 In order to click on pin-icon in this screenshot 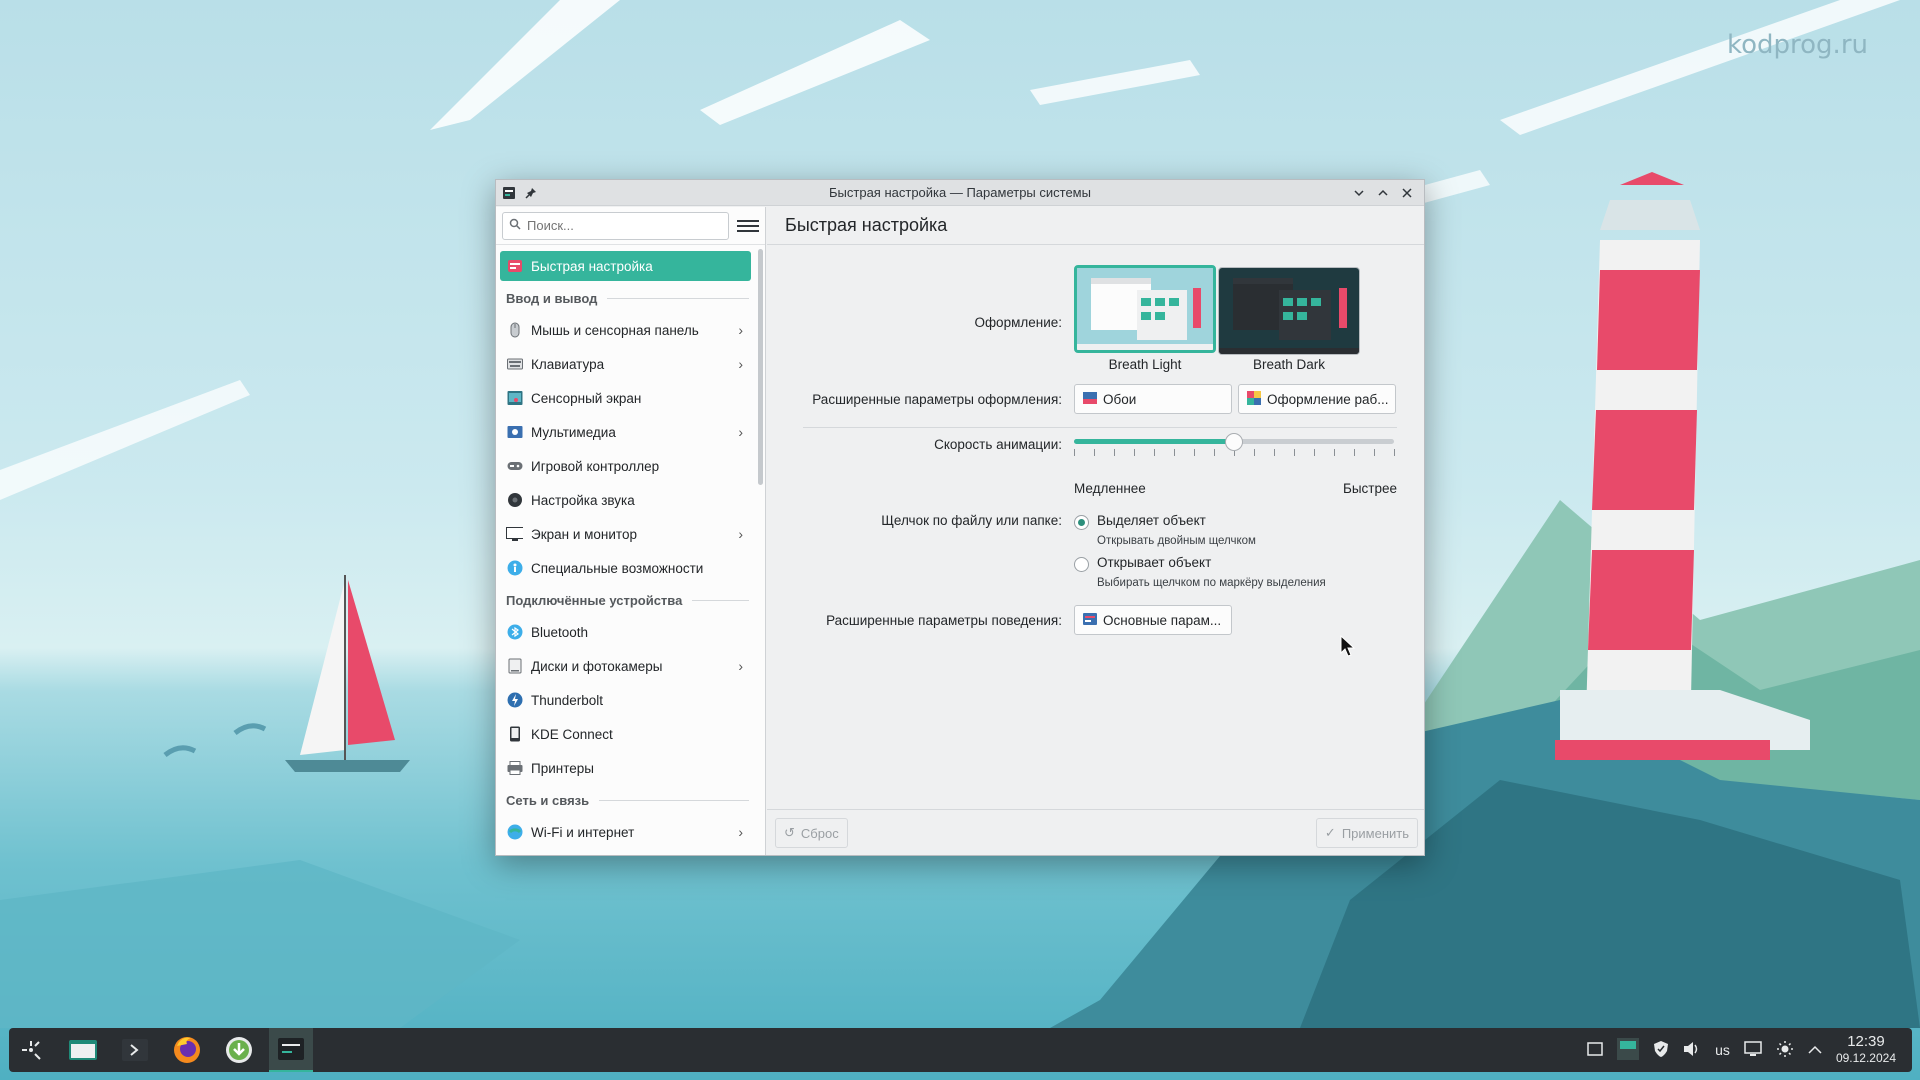, I will do `click(531, 193)`.